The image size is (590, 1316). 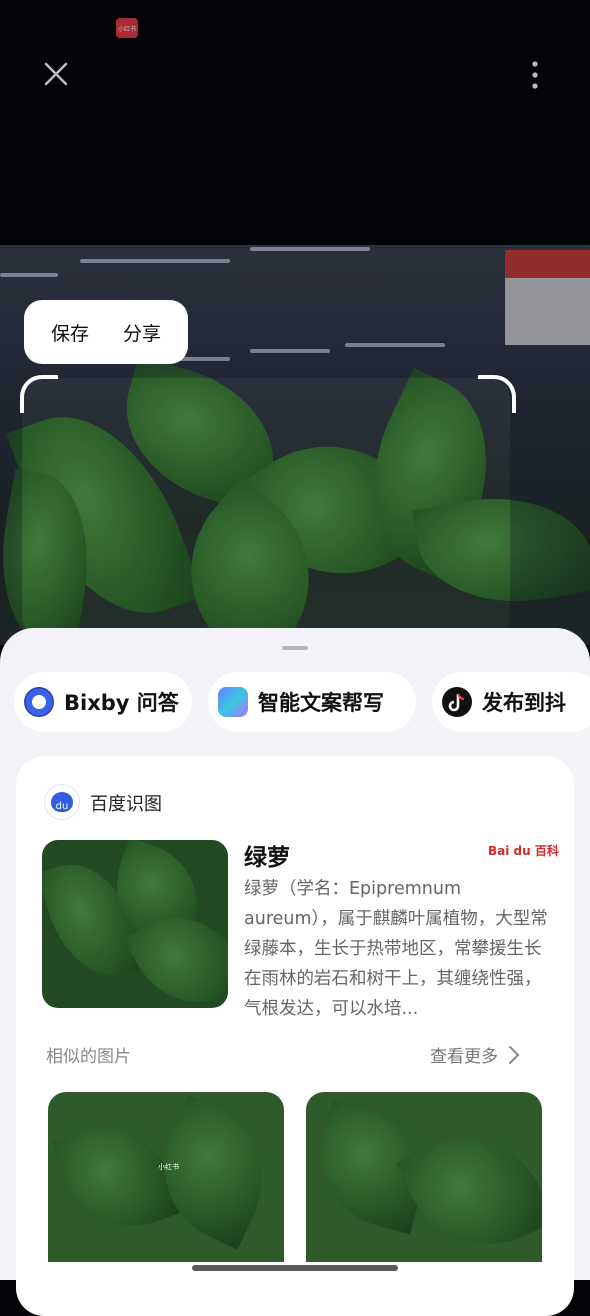 What do you see at coordinates (295, 1268) in the screenshot?
I see `gesture-nav-bar` at bounding box center [295, 1268].